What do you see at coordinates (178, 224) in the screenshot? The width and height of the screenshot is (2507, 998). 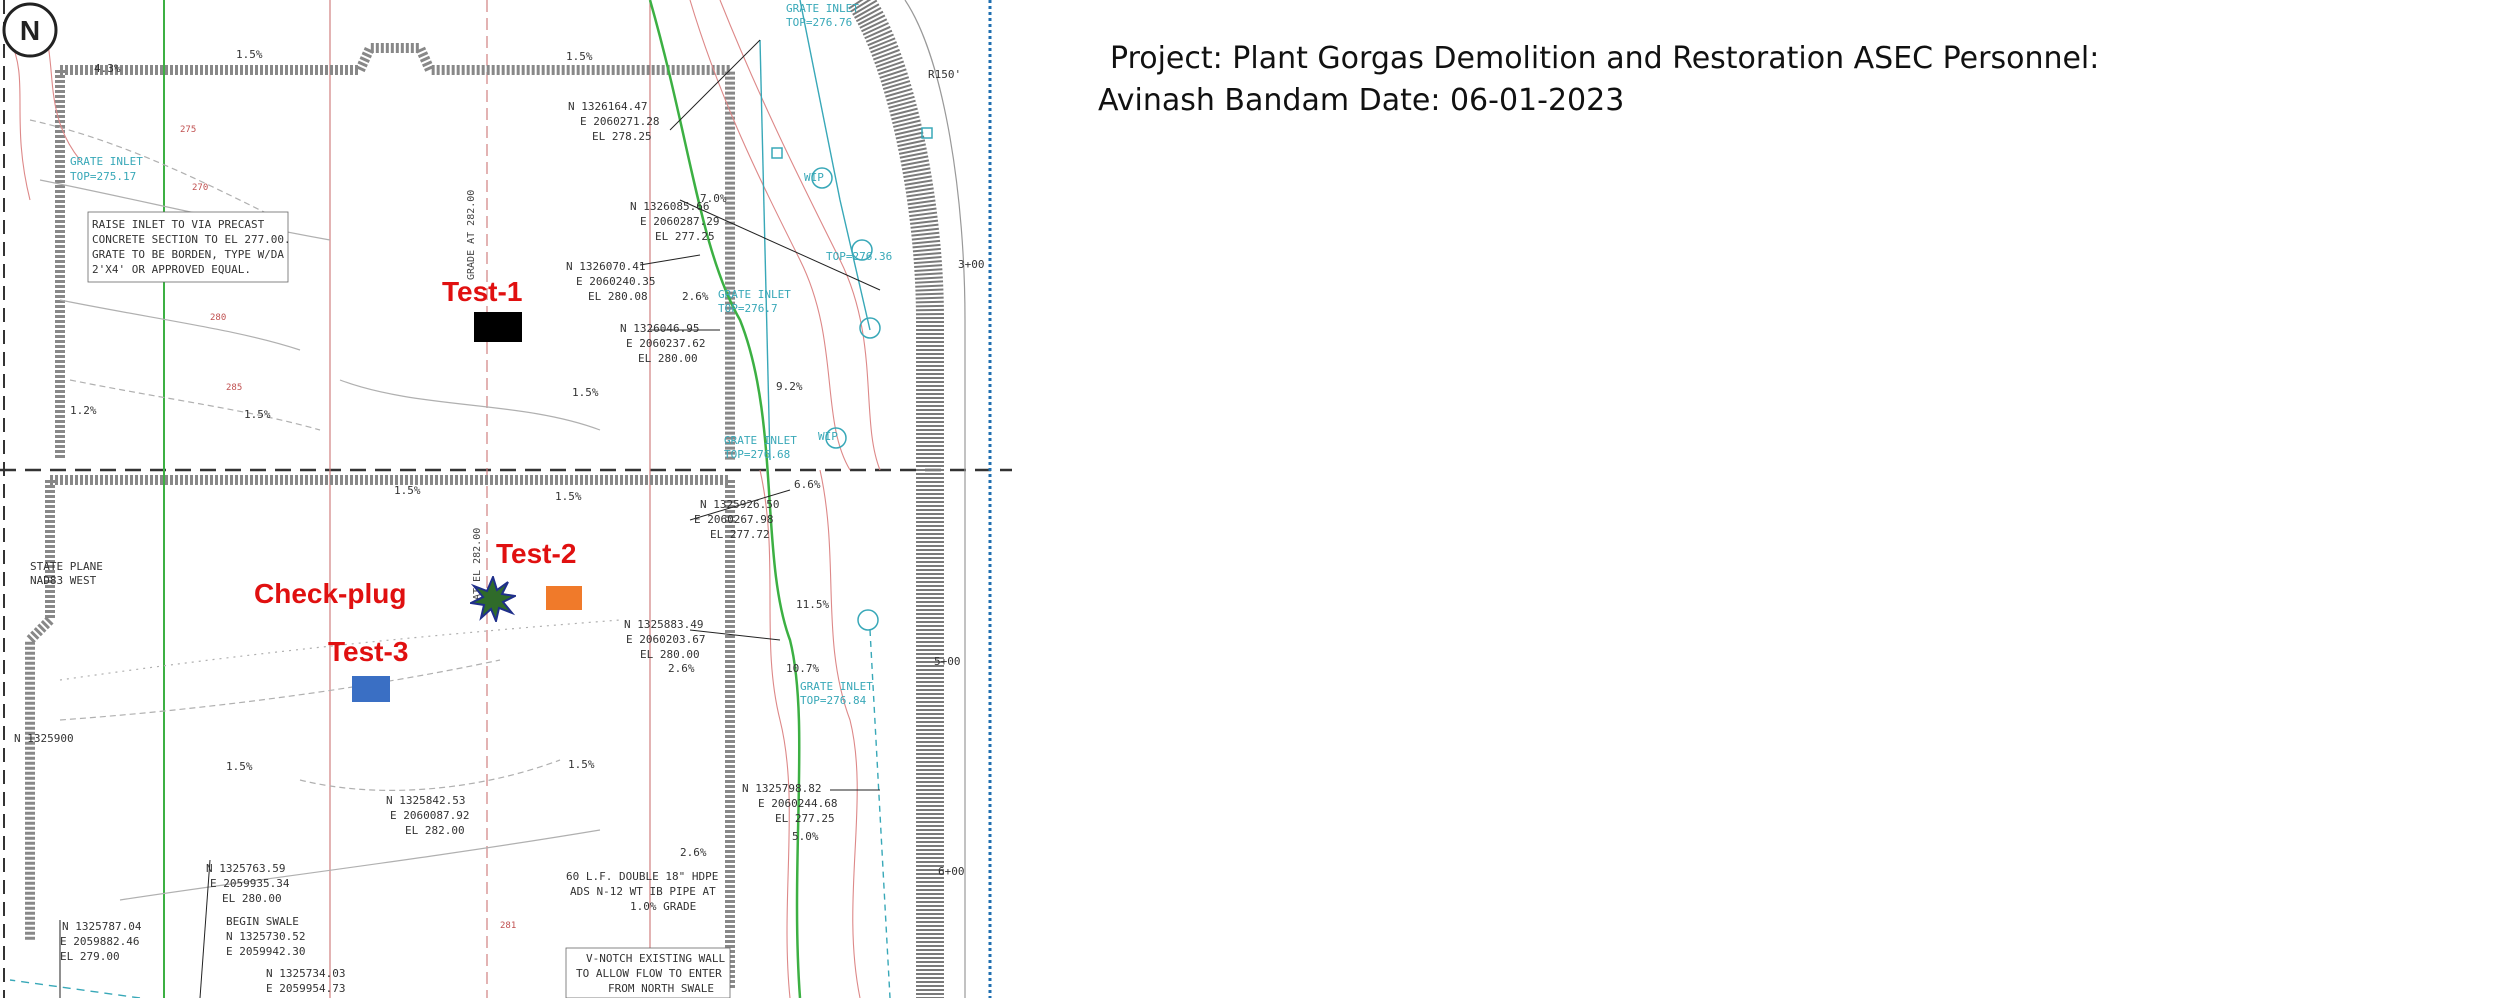 I see `raise-inlet-note-1: RAISE INLET TO VIA PRECAST` at bounding box center [178, 224].